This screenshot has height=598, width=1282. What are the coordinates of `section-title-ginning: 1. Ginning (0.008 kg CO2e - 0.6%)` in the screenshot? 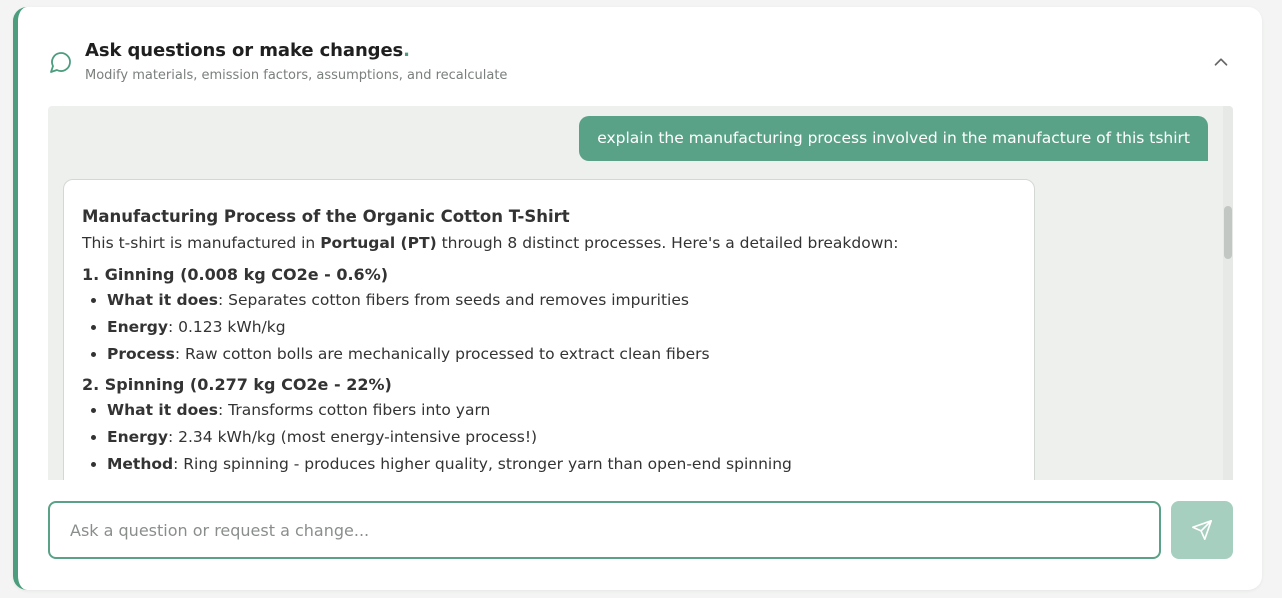 It's located at (235, 274).